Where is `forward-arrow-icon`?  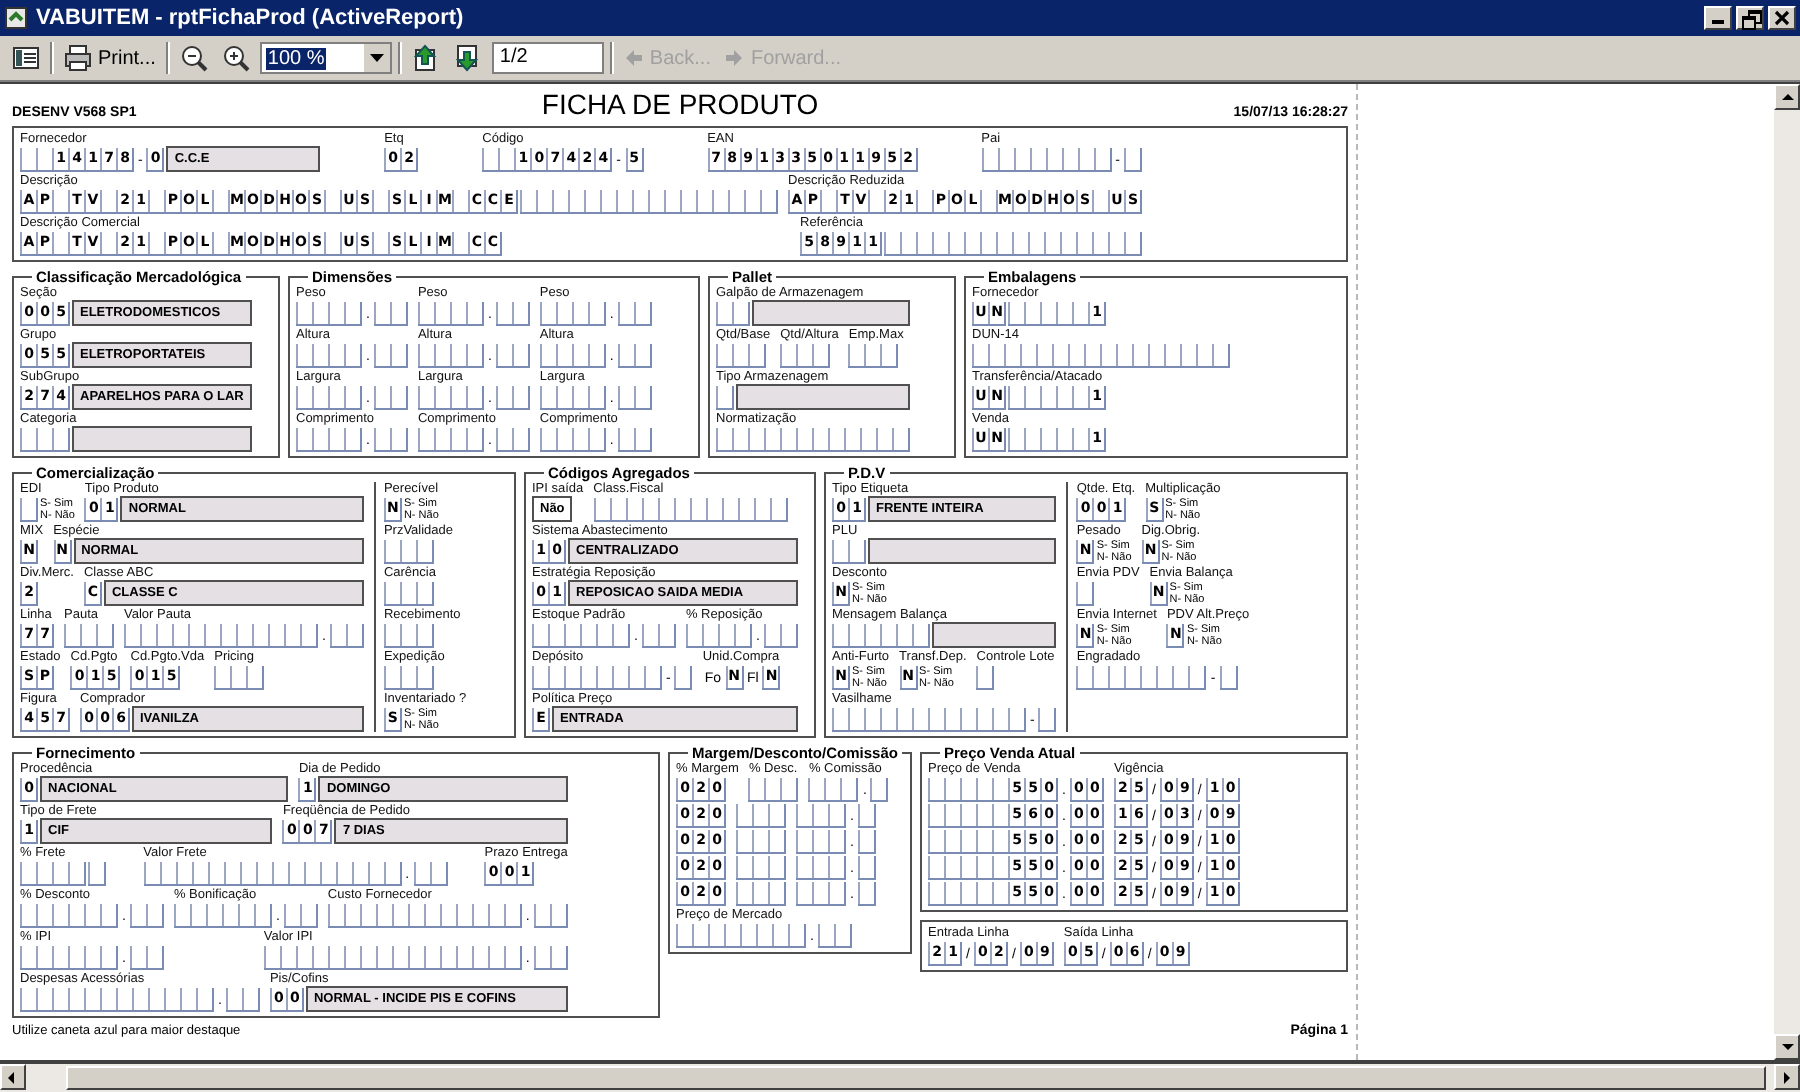 forward-arrow-icon is located at coordinates (734, 58).